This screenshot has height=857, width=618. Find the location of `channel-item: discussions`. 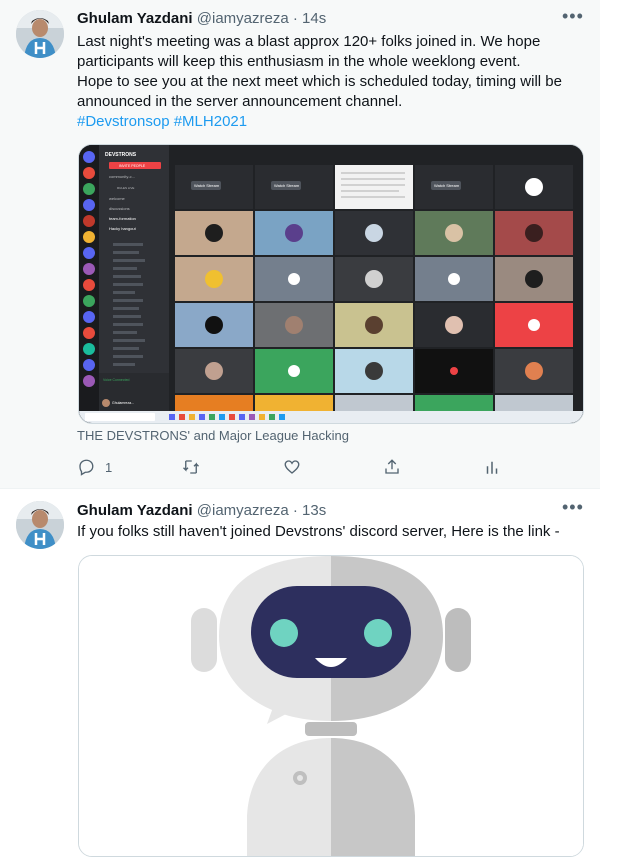

channel-item: discussions is located at coordinates (119, 208).